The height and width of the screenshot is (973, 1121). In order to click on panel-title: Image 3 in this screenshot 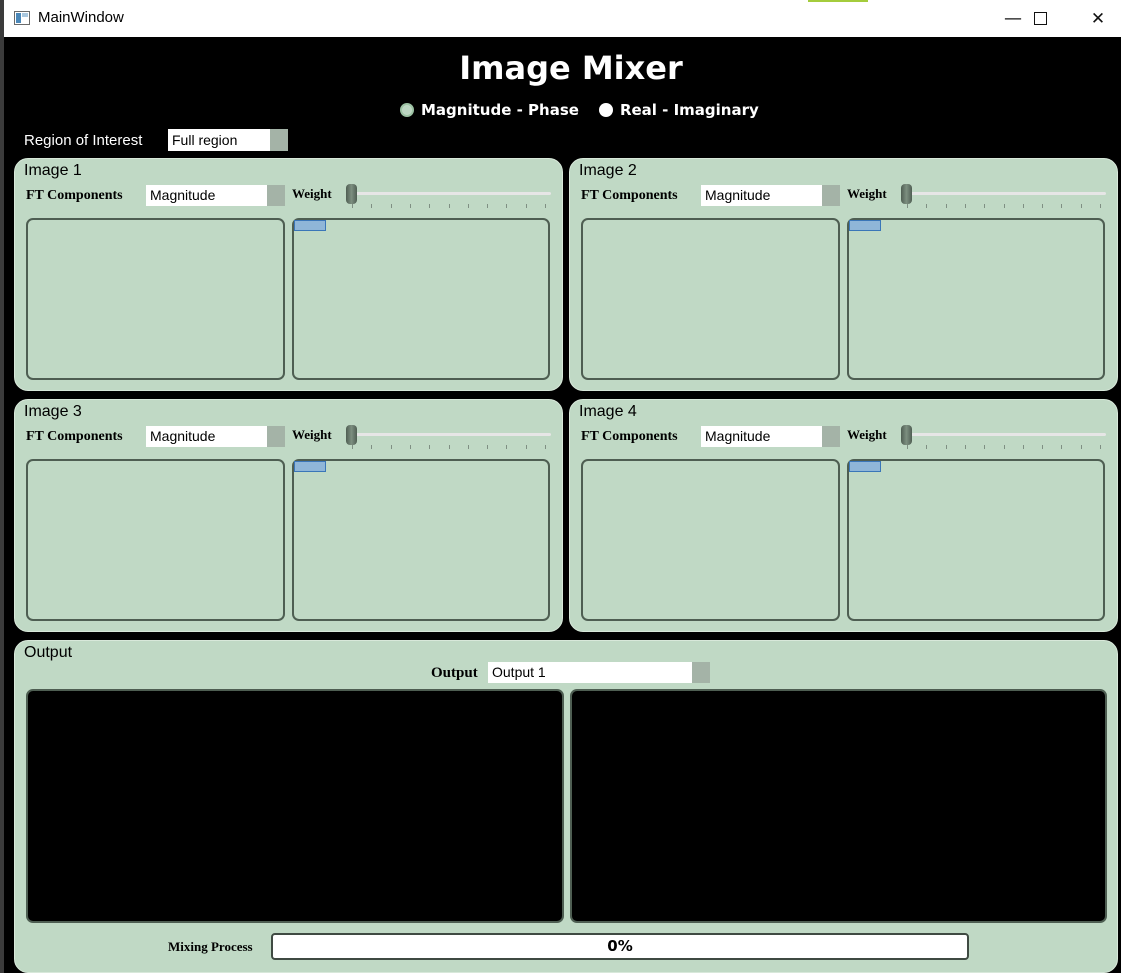, I will do `click(53, 411)`.